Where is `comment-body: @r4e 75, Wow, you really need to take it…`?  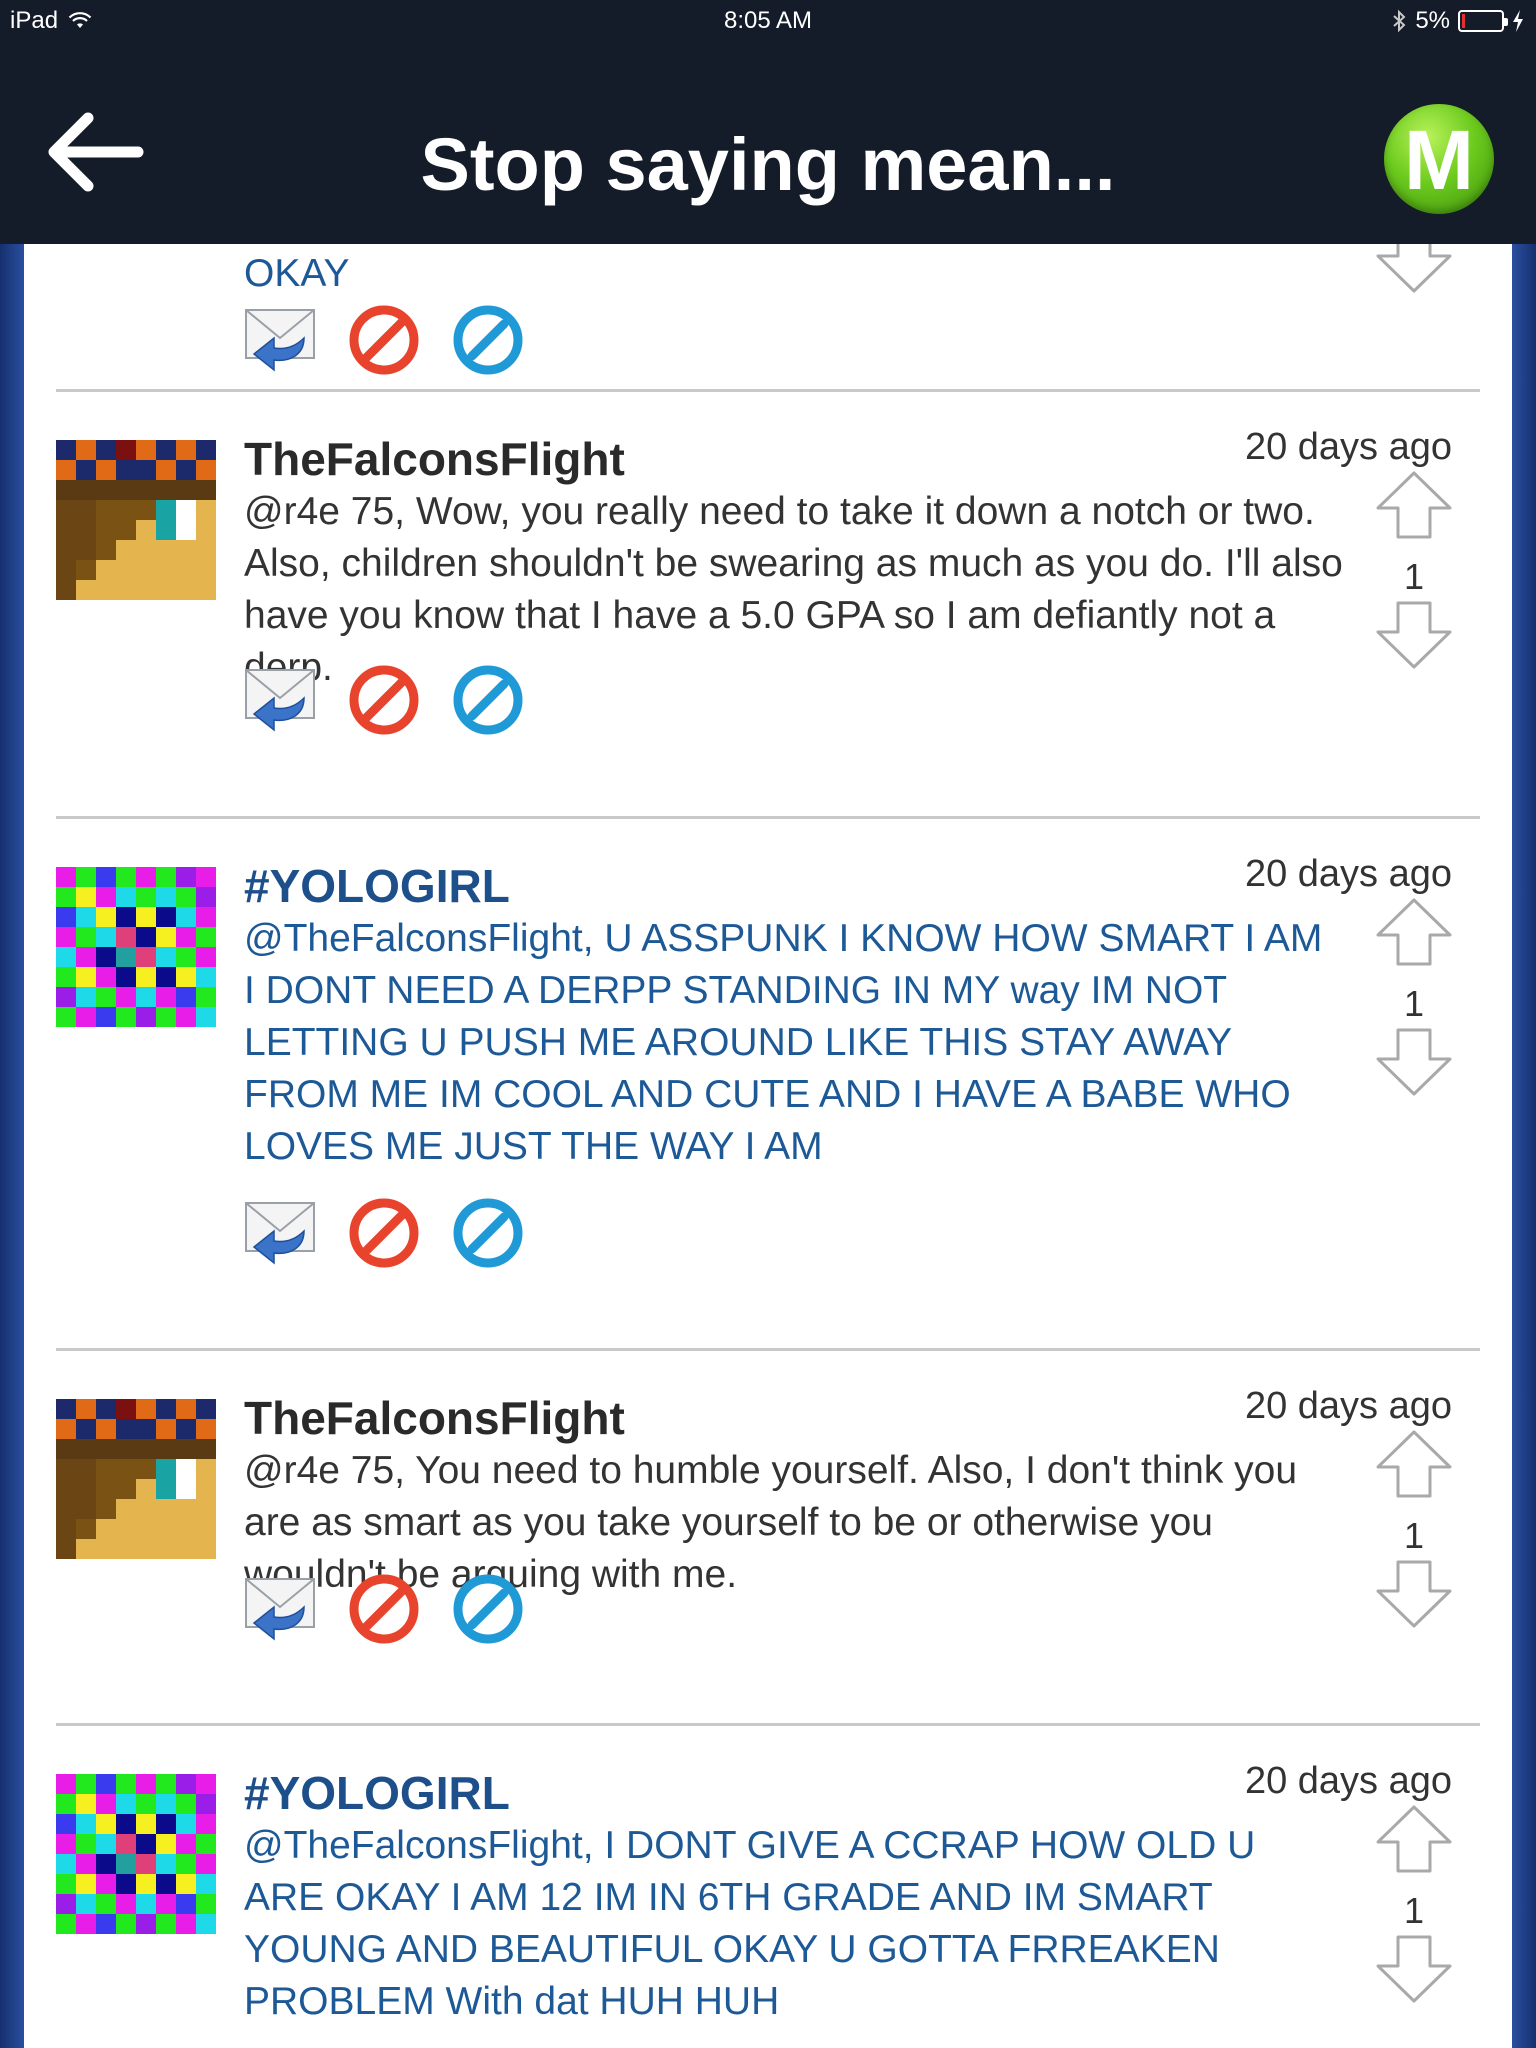 comment-body: @r4e 75, Wow, you really need to take it… is located at coordinates (793, 589).